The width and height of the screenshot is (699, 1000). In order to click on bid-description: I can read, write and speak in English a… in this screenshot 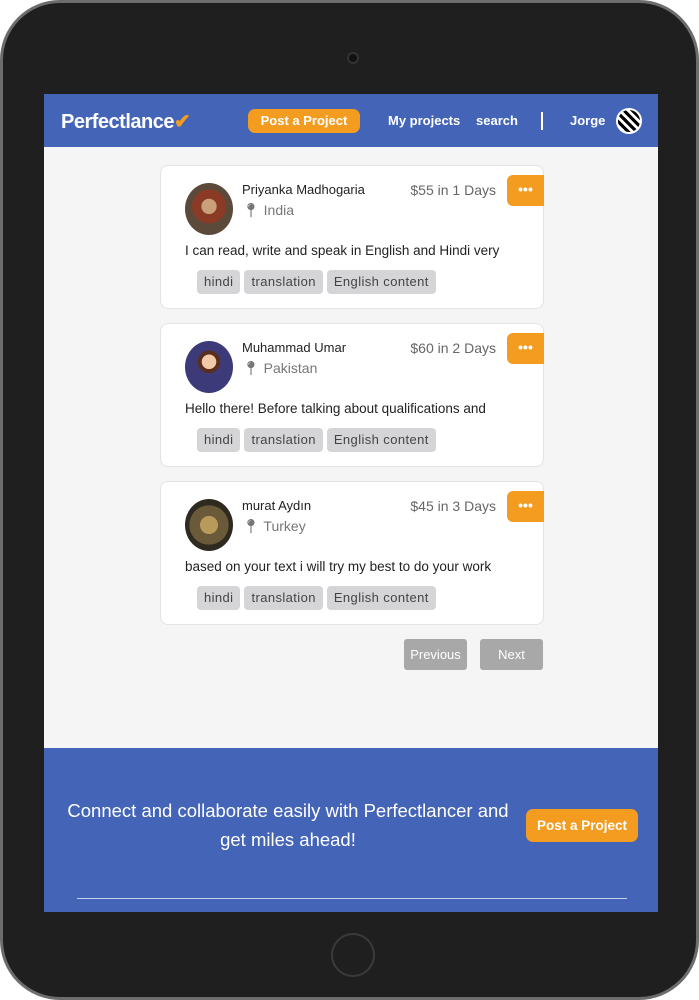, I will do `click(342, 250)`.